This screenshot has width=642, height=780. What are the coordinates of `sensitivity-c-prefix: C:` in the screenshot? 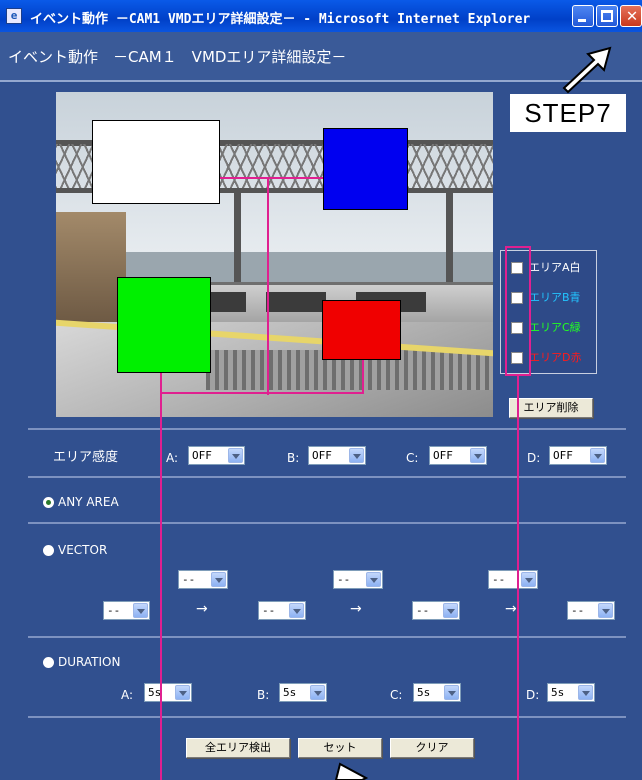 It's located at (412, 458).